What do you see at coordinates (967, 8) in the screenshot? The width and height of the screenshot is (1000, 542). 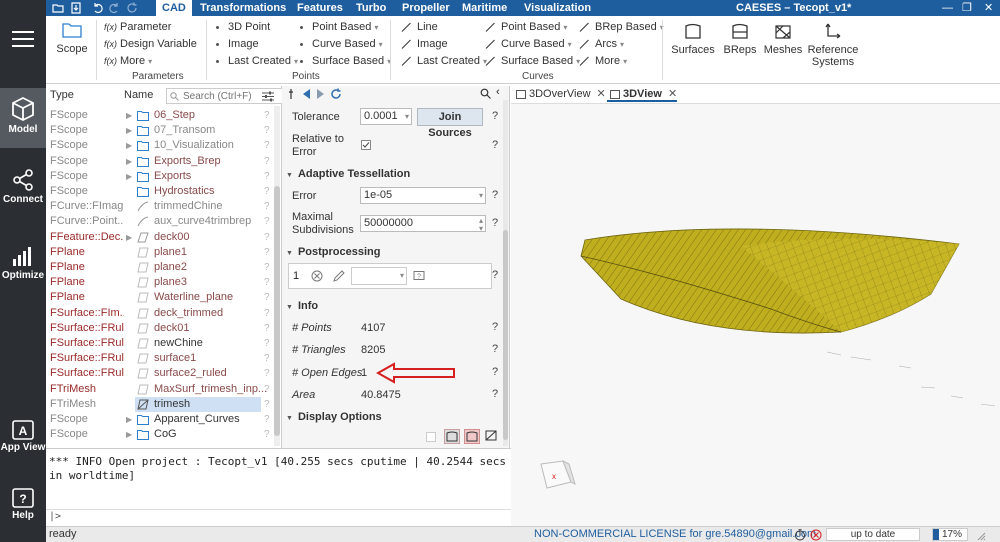 I see `maximize-icon: ❐` at bounding box center [967, 8].